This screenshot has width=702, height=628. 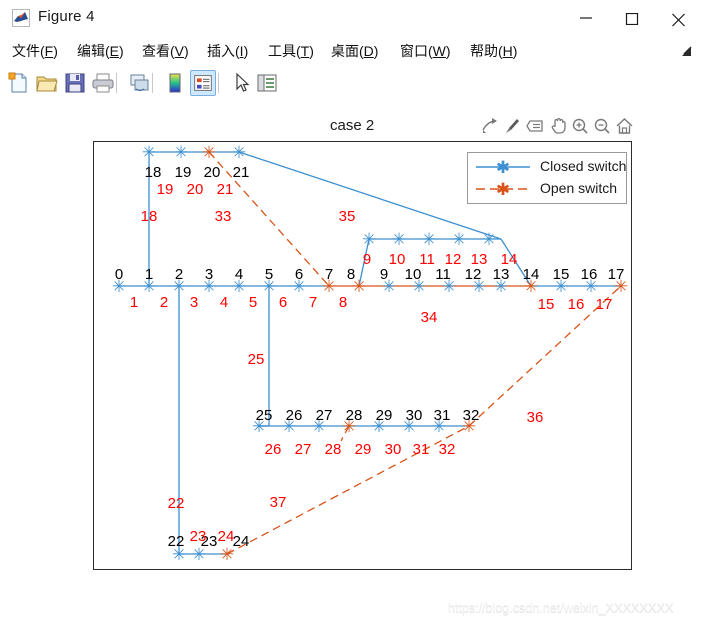 What do you see at coordinates (561, 607) in the screenshot?
I see `watermark-text: https://blog.csdn.net/weixin_XXXXXXXX` at bounding box center [561, 607].